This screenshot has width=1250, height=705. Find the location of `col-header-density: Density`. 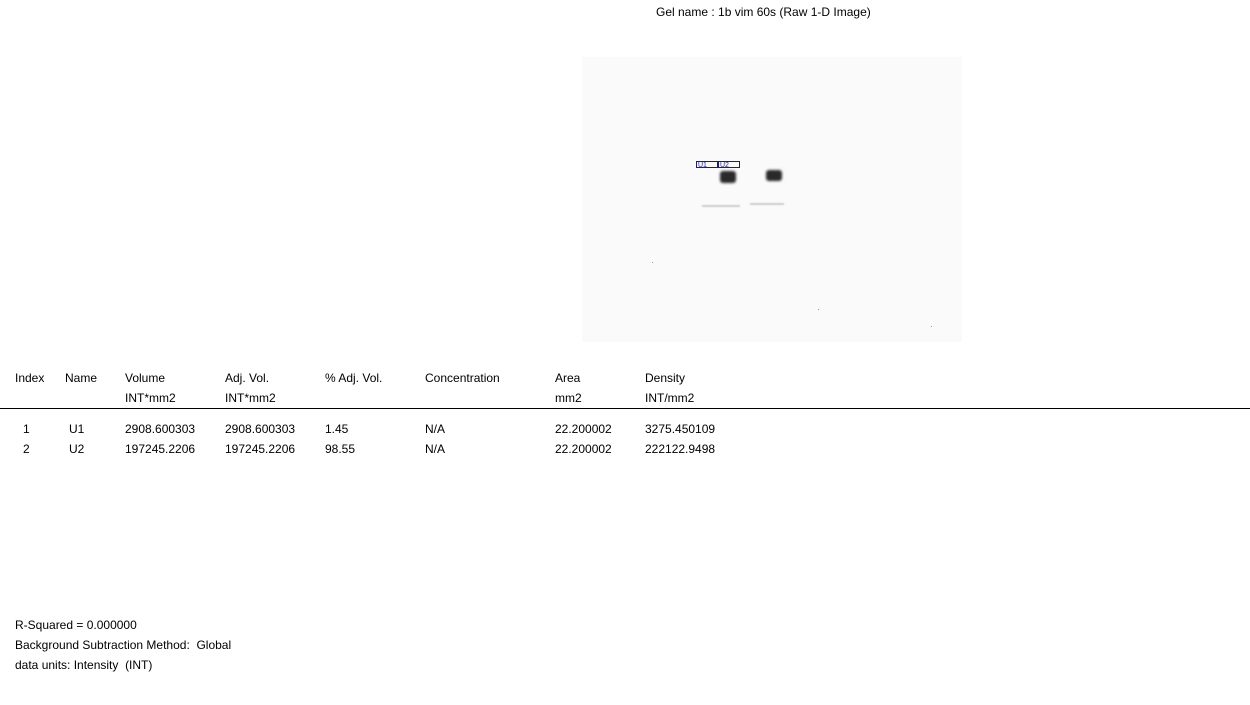

col-header-density: Density is located at coordinates (665, 378).